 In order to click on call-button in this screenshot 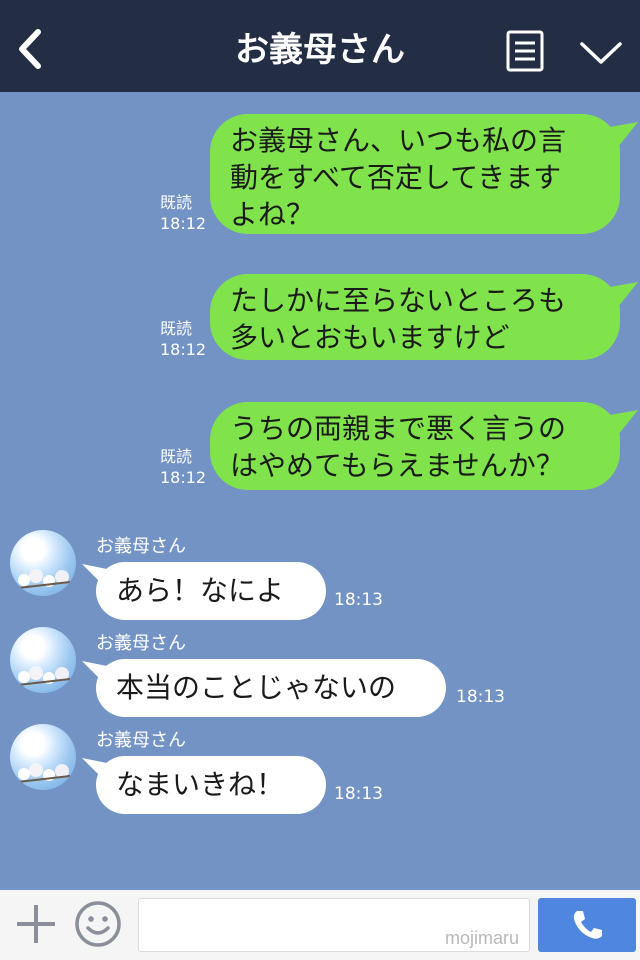, I will do `click(587, 925)`.